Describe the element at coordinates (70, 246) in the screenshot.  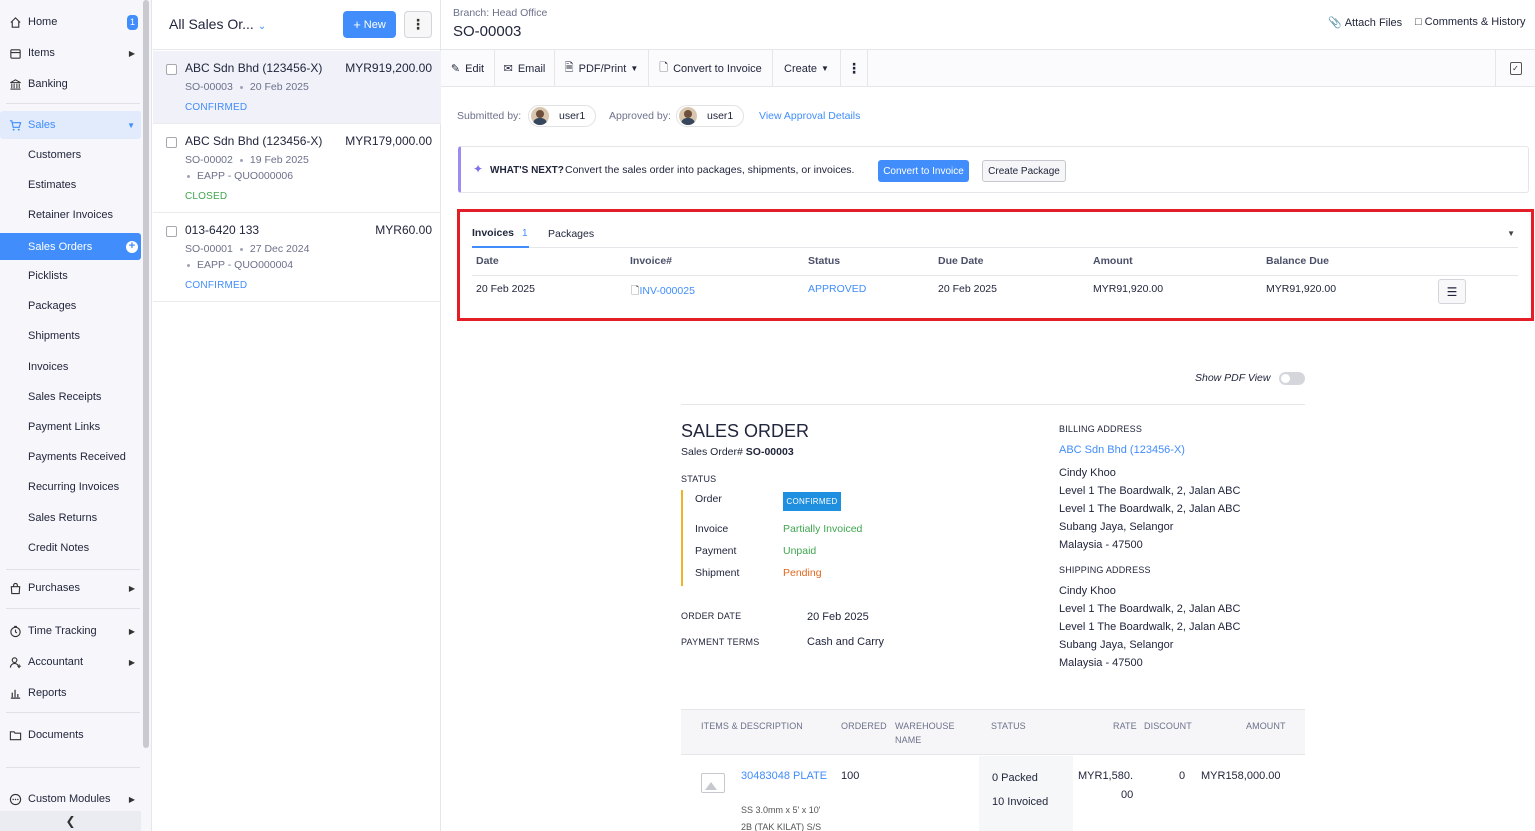
I see `sidebar-sub-sales-orders: Sales Orders +` at that location.